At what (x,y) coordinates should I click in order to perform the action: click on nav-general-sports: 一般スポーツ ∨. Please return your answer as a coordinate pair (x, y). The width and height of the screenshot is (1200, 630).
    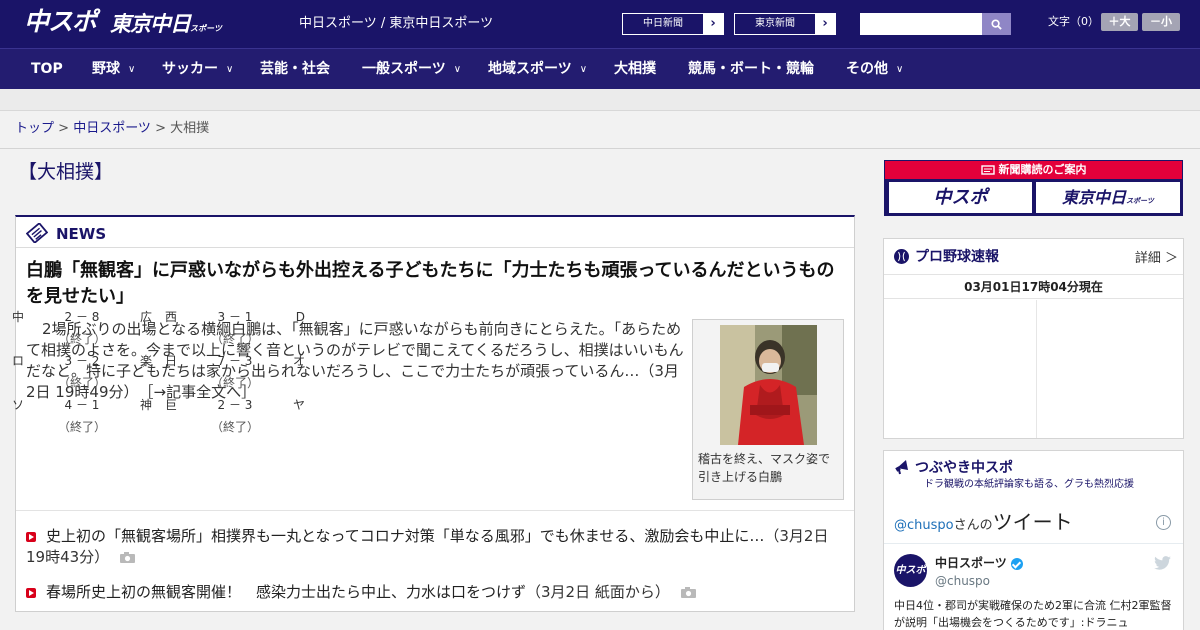
    Looking at the image, I should click on (411, 69).